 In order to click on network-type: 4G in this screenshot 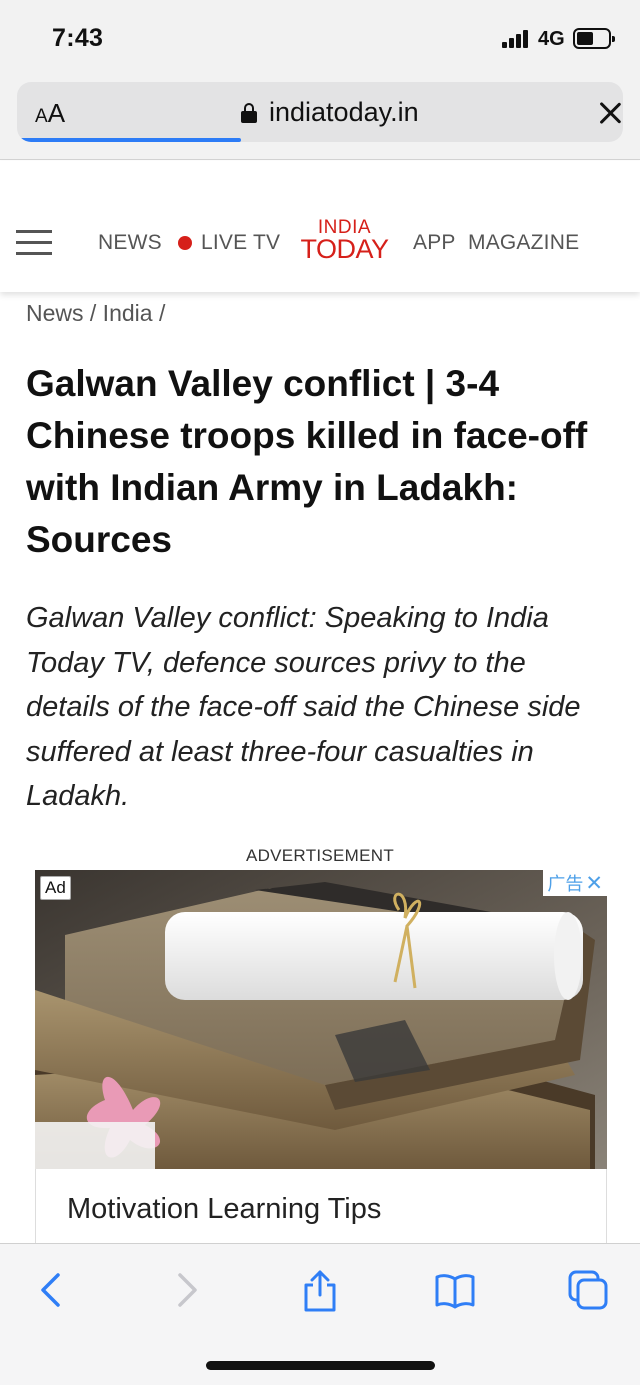, I will do `click(551, 39)`.